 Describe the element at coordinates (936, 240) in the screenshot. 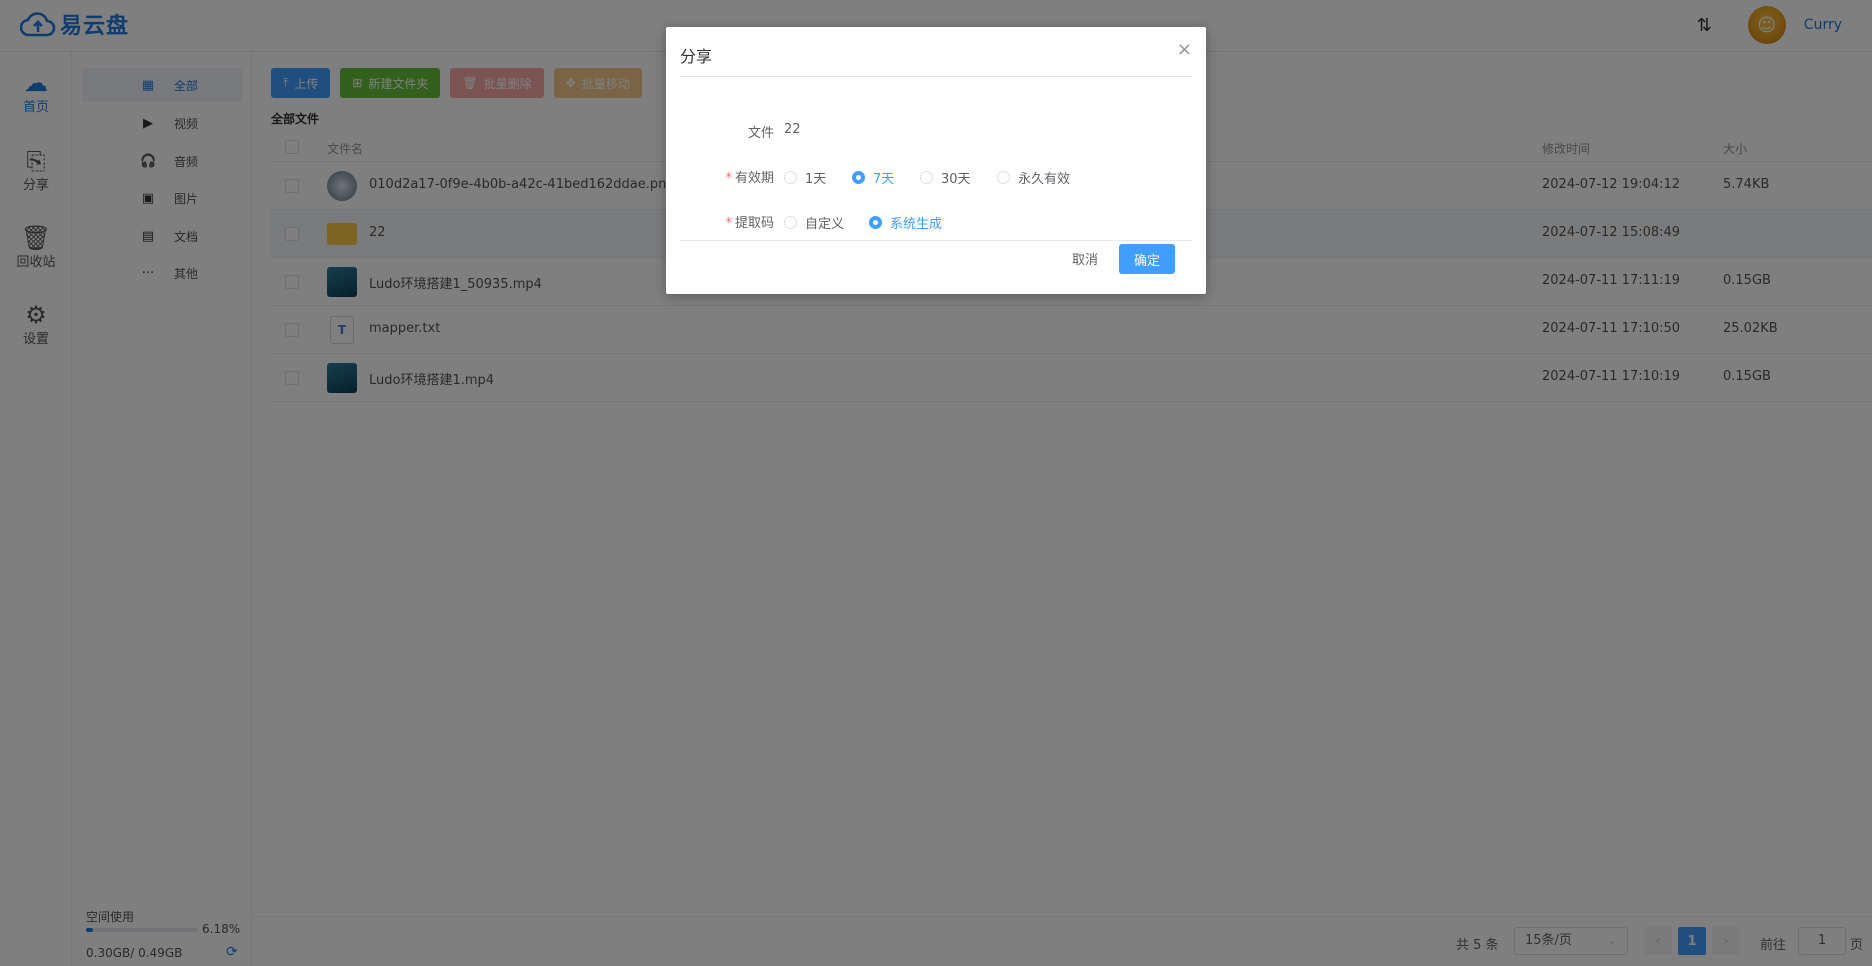

I see `dialog-footer-divider` at that location.